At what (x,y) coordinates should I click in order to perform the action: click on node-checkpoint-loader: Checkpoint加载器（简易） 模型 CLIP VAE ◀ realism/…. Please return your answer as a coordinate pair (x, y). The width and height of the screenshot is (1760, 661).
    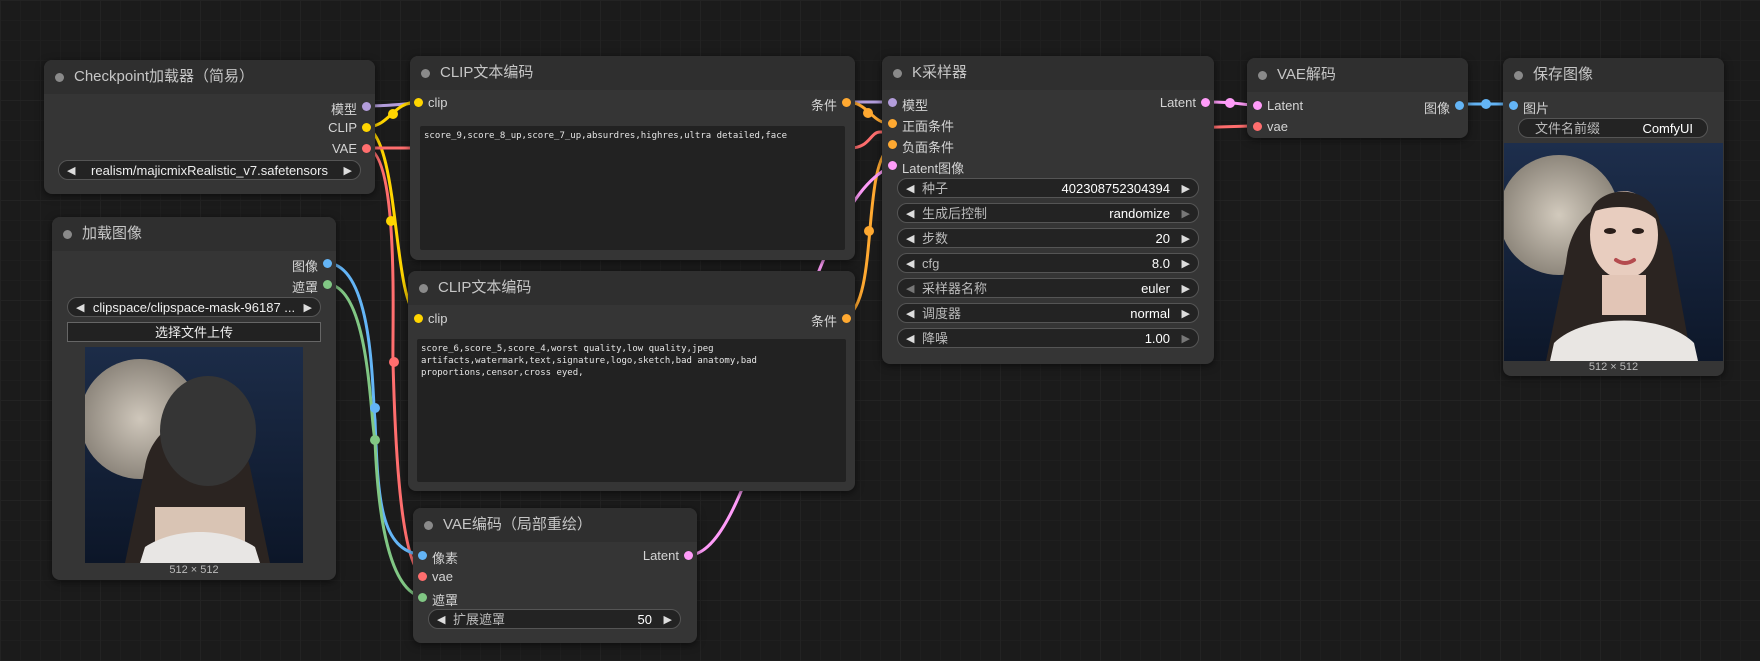
    Looking at the image, I should click on (209, 127).